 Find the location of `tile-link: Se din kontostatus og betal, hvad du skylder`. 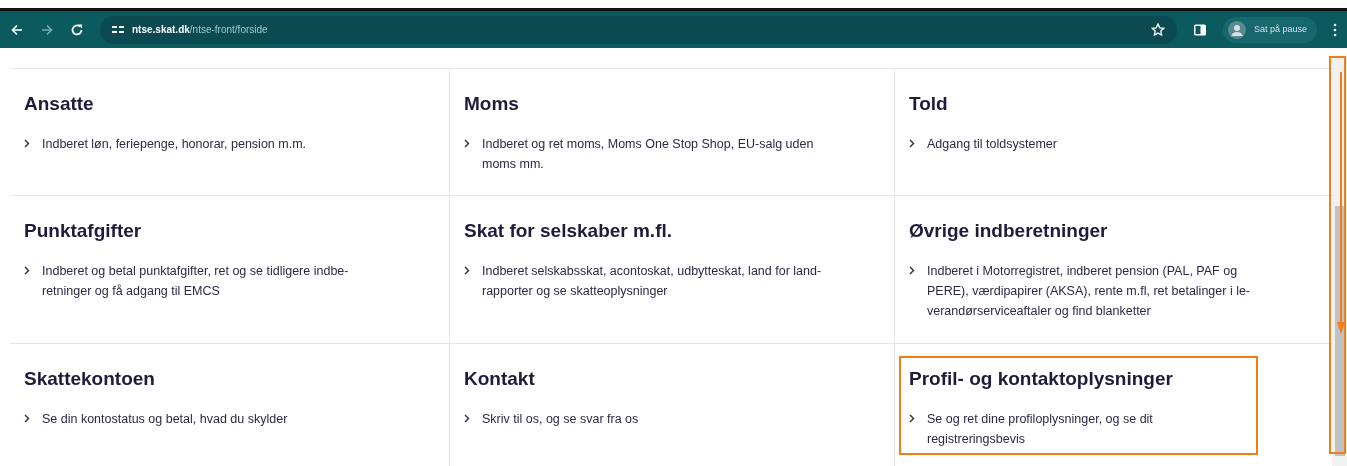

tile-link: Se din kontostatus og betal, hvad du skylder is located at coordinates (204, 418).